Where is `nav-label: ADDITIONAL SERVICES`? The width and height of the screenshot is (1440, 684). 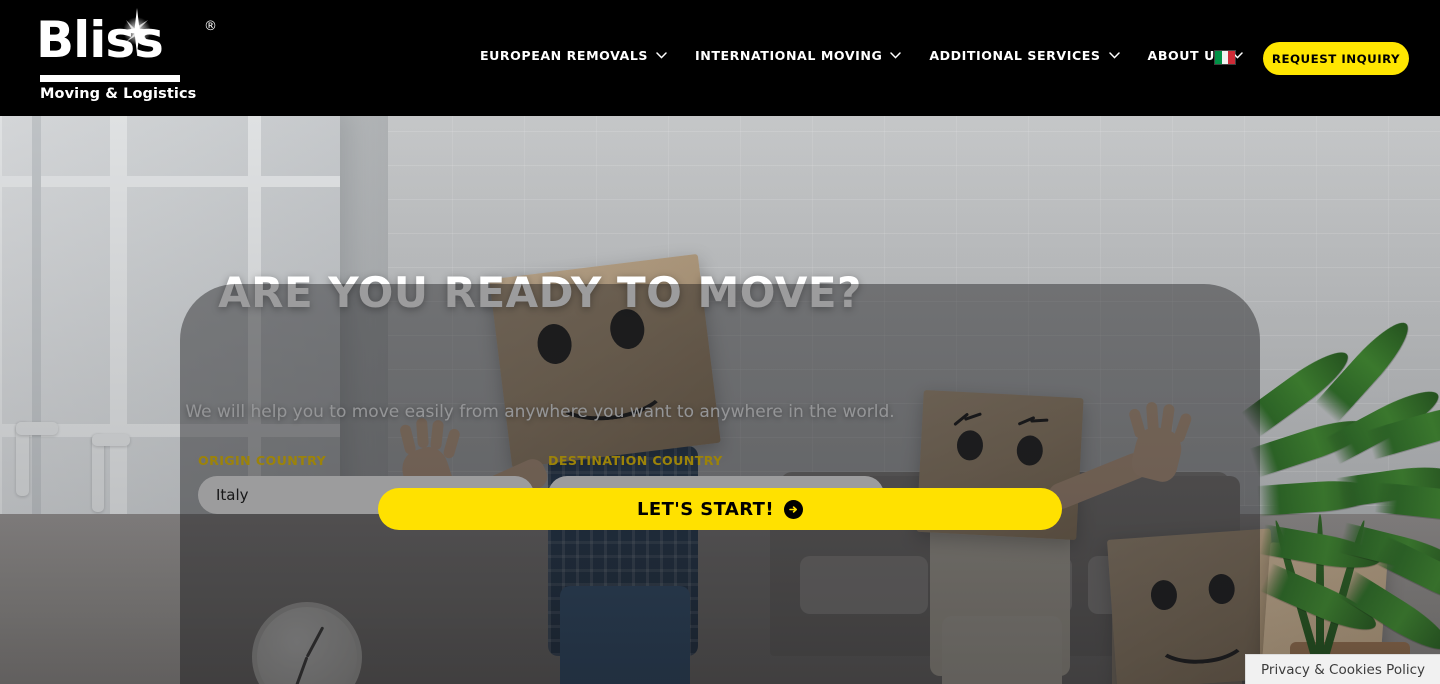 nav-label: ADDITIONAL SERVICES is located at coordinates (1015, 55).